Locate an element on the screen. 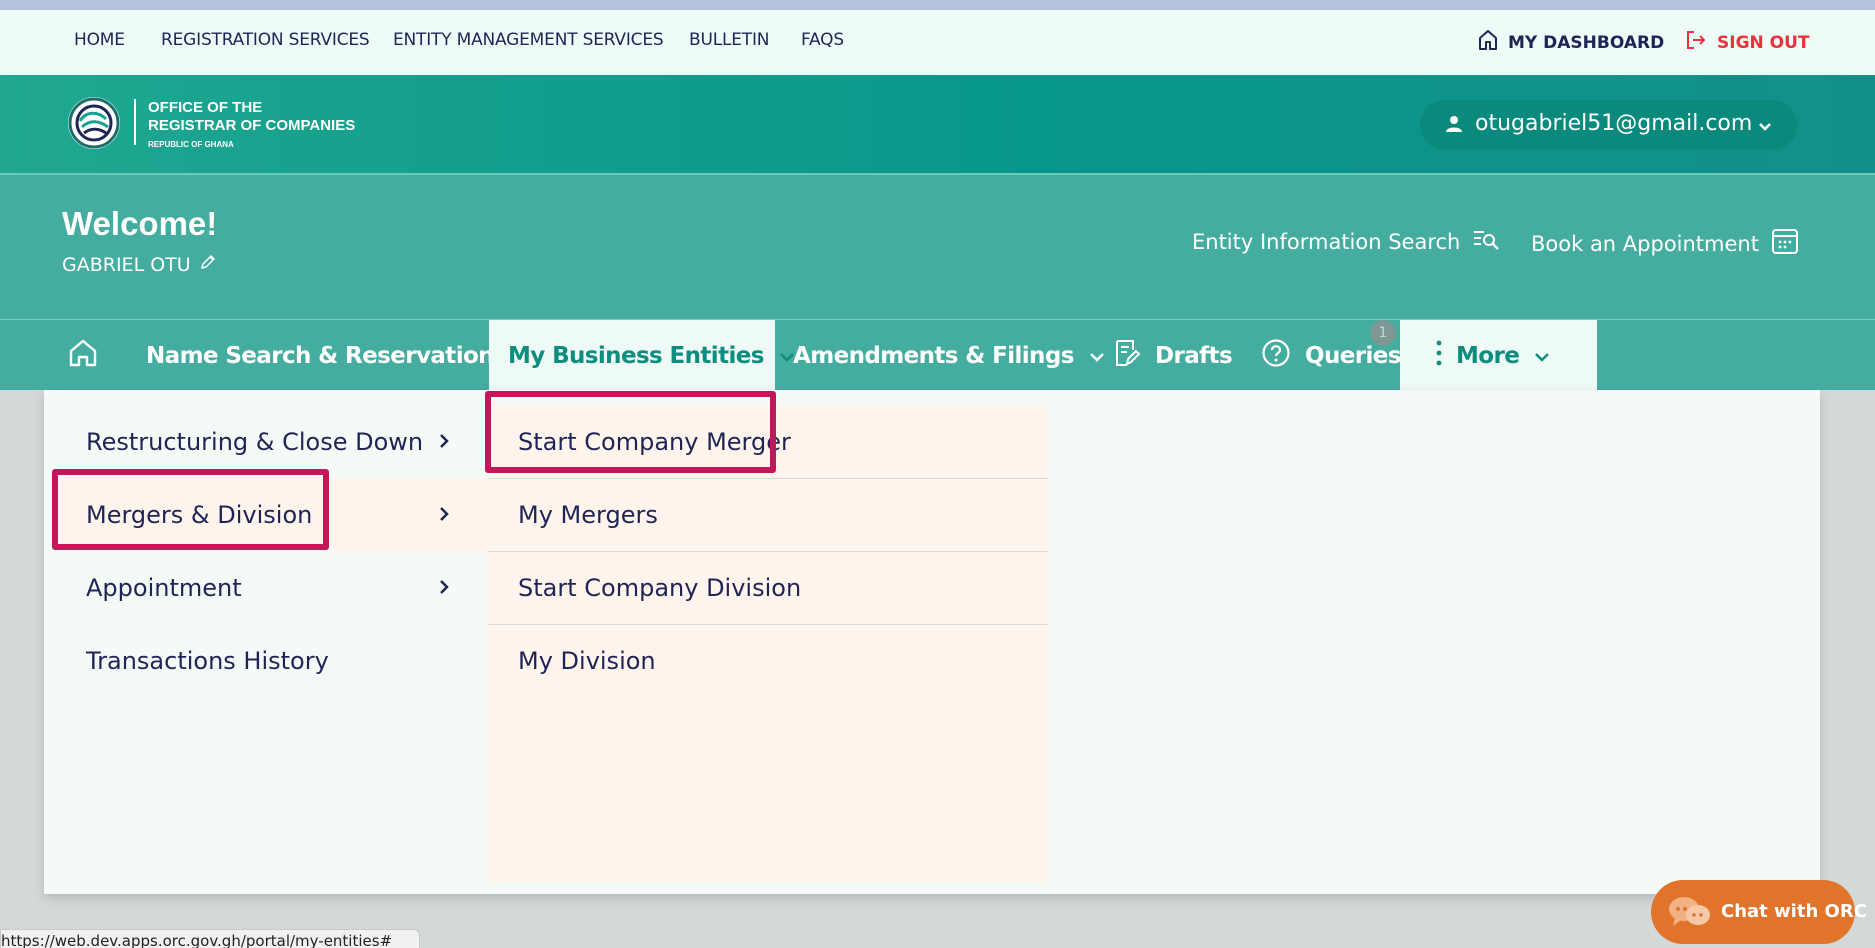 This screenshot has width=1875, height=948. nav-drafts: Drafts is located at coordinates (1173, 355).